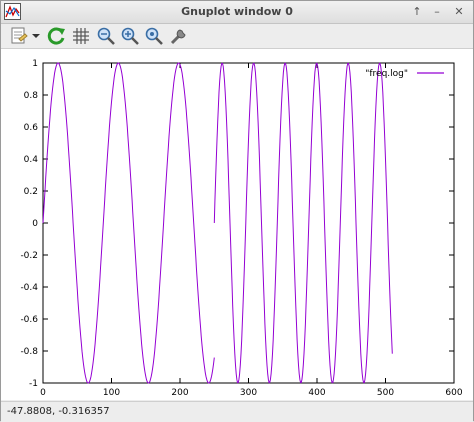 The width and height of the screenshot is (474, 422). Describe the element at coordinates (35, 224) in the screenshot. I see `y-tick-label: 0` at that location.